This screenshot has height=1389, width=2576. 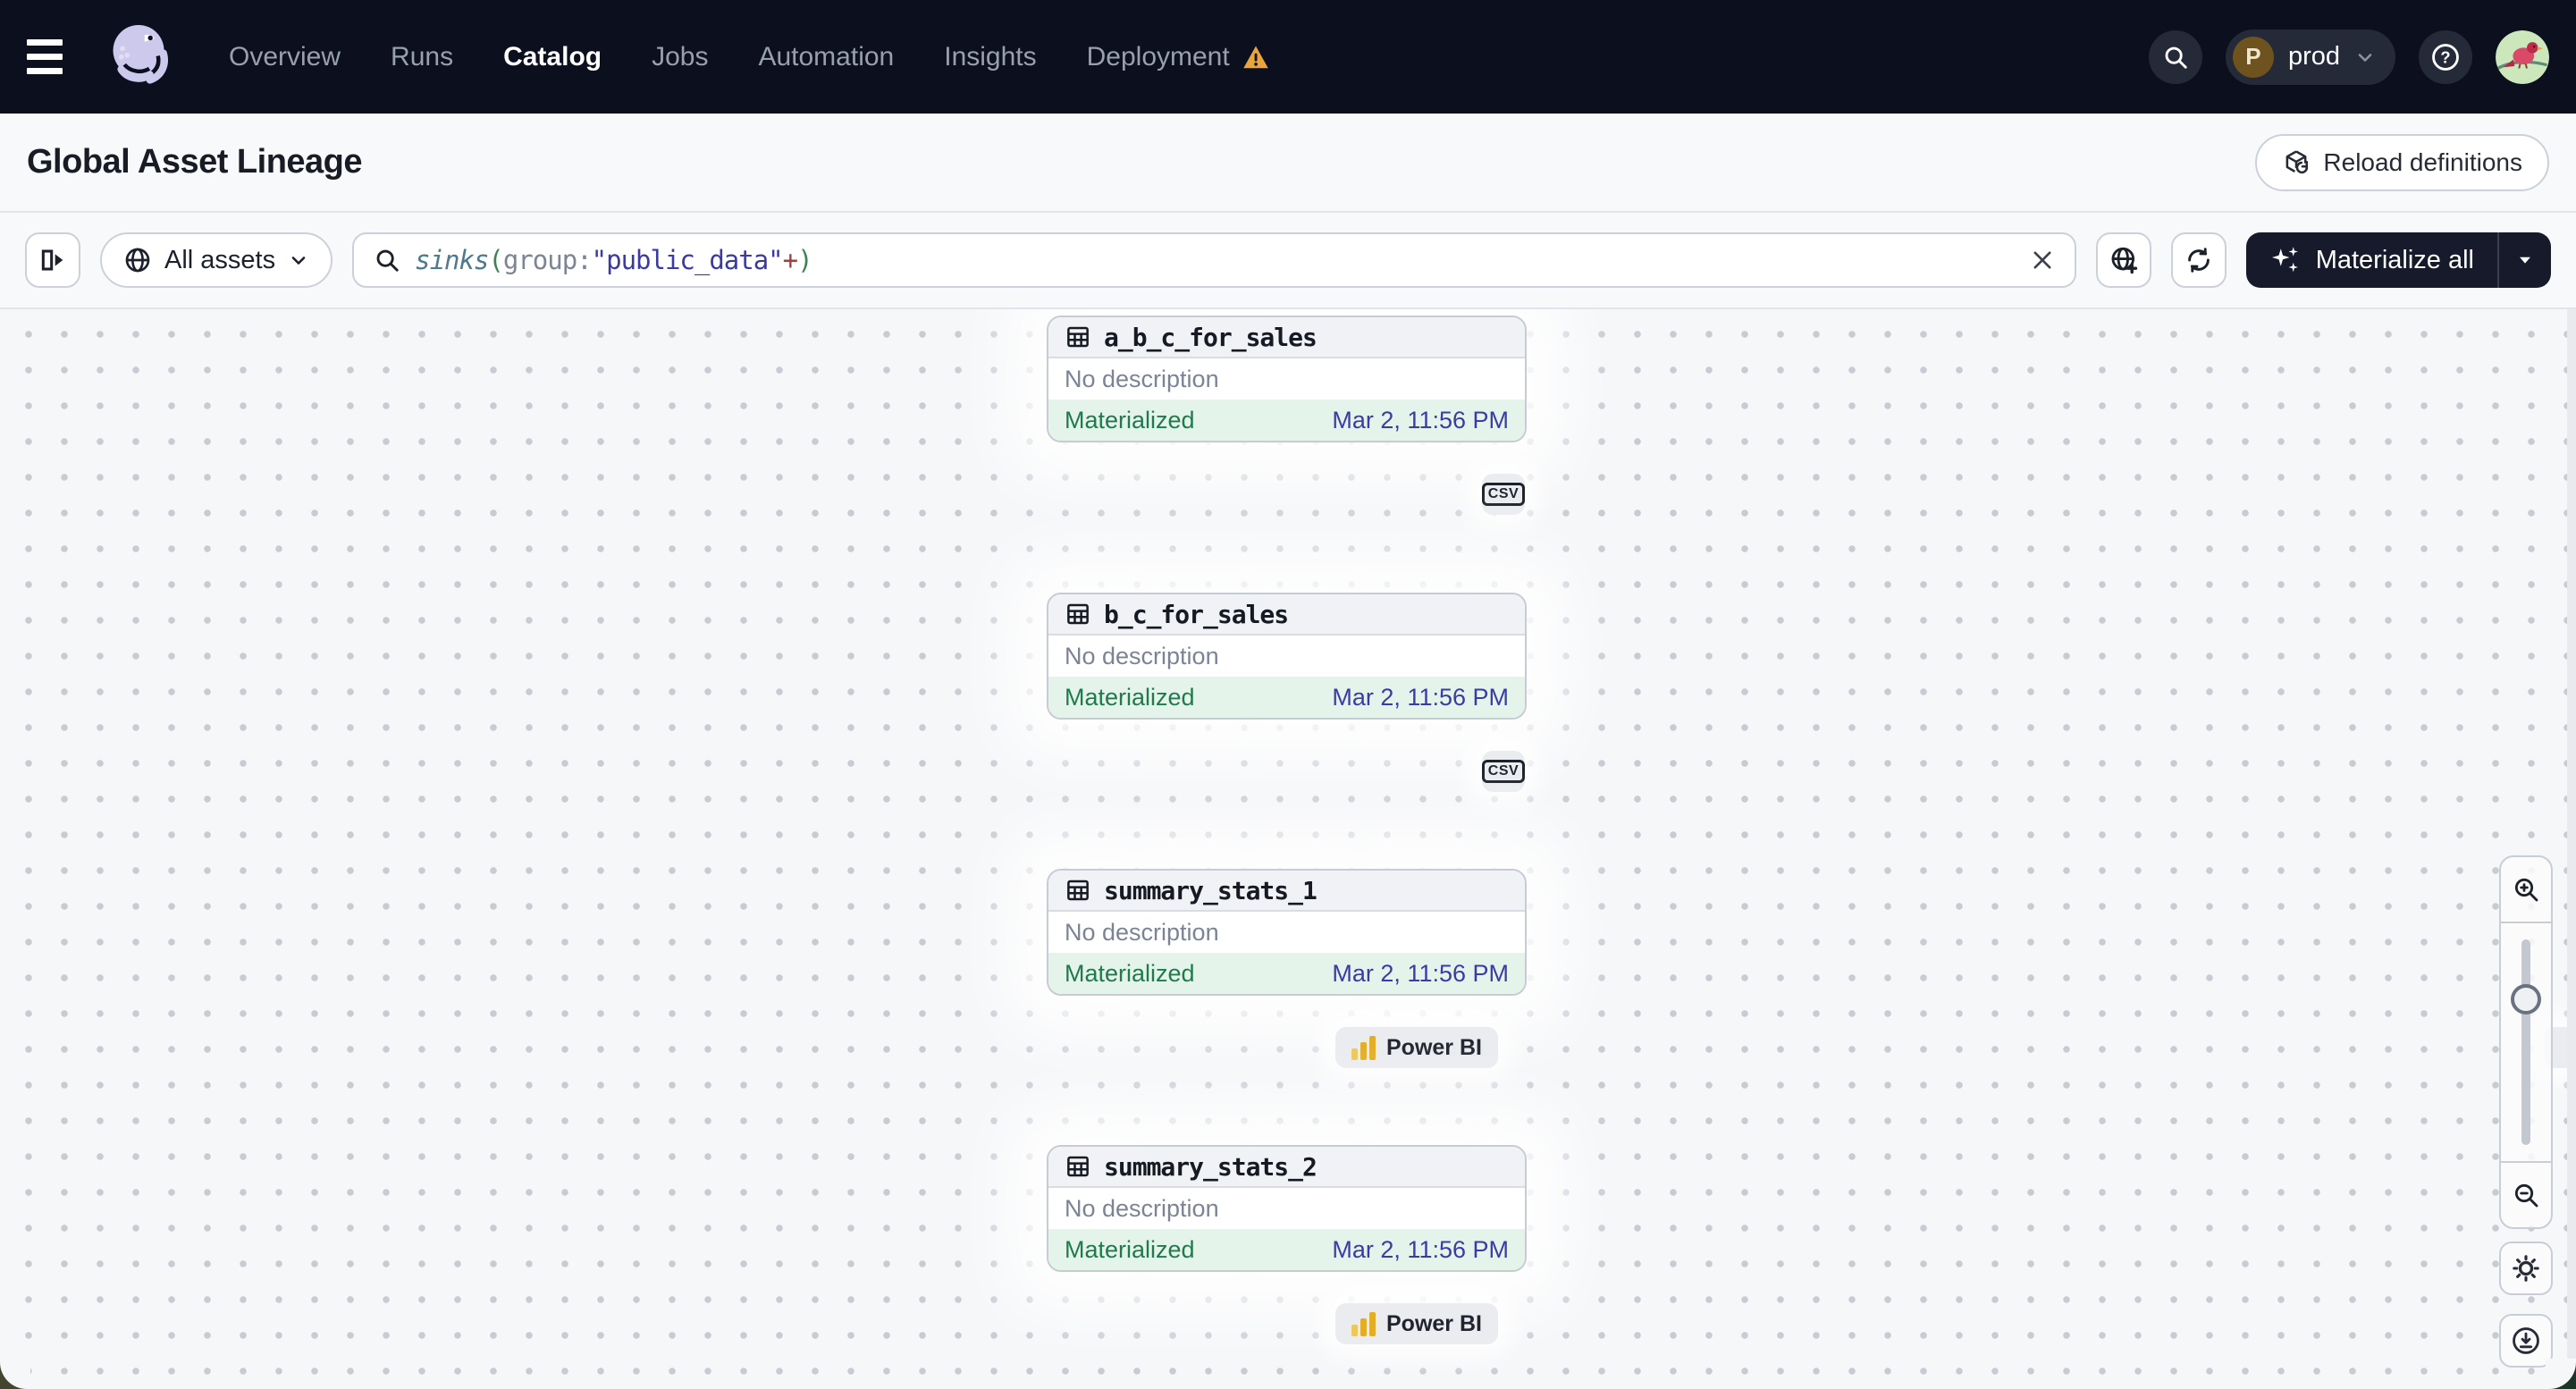 I want to click on clear-query-button, so click(x=2043, y=260).